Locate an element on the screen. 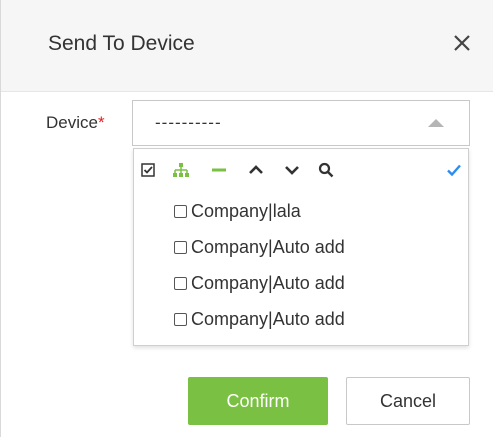 The height and width of the screenshot is (437, 493). search-icon is located at coordinates (326, 170).